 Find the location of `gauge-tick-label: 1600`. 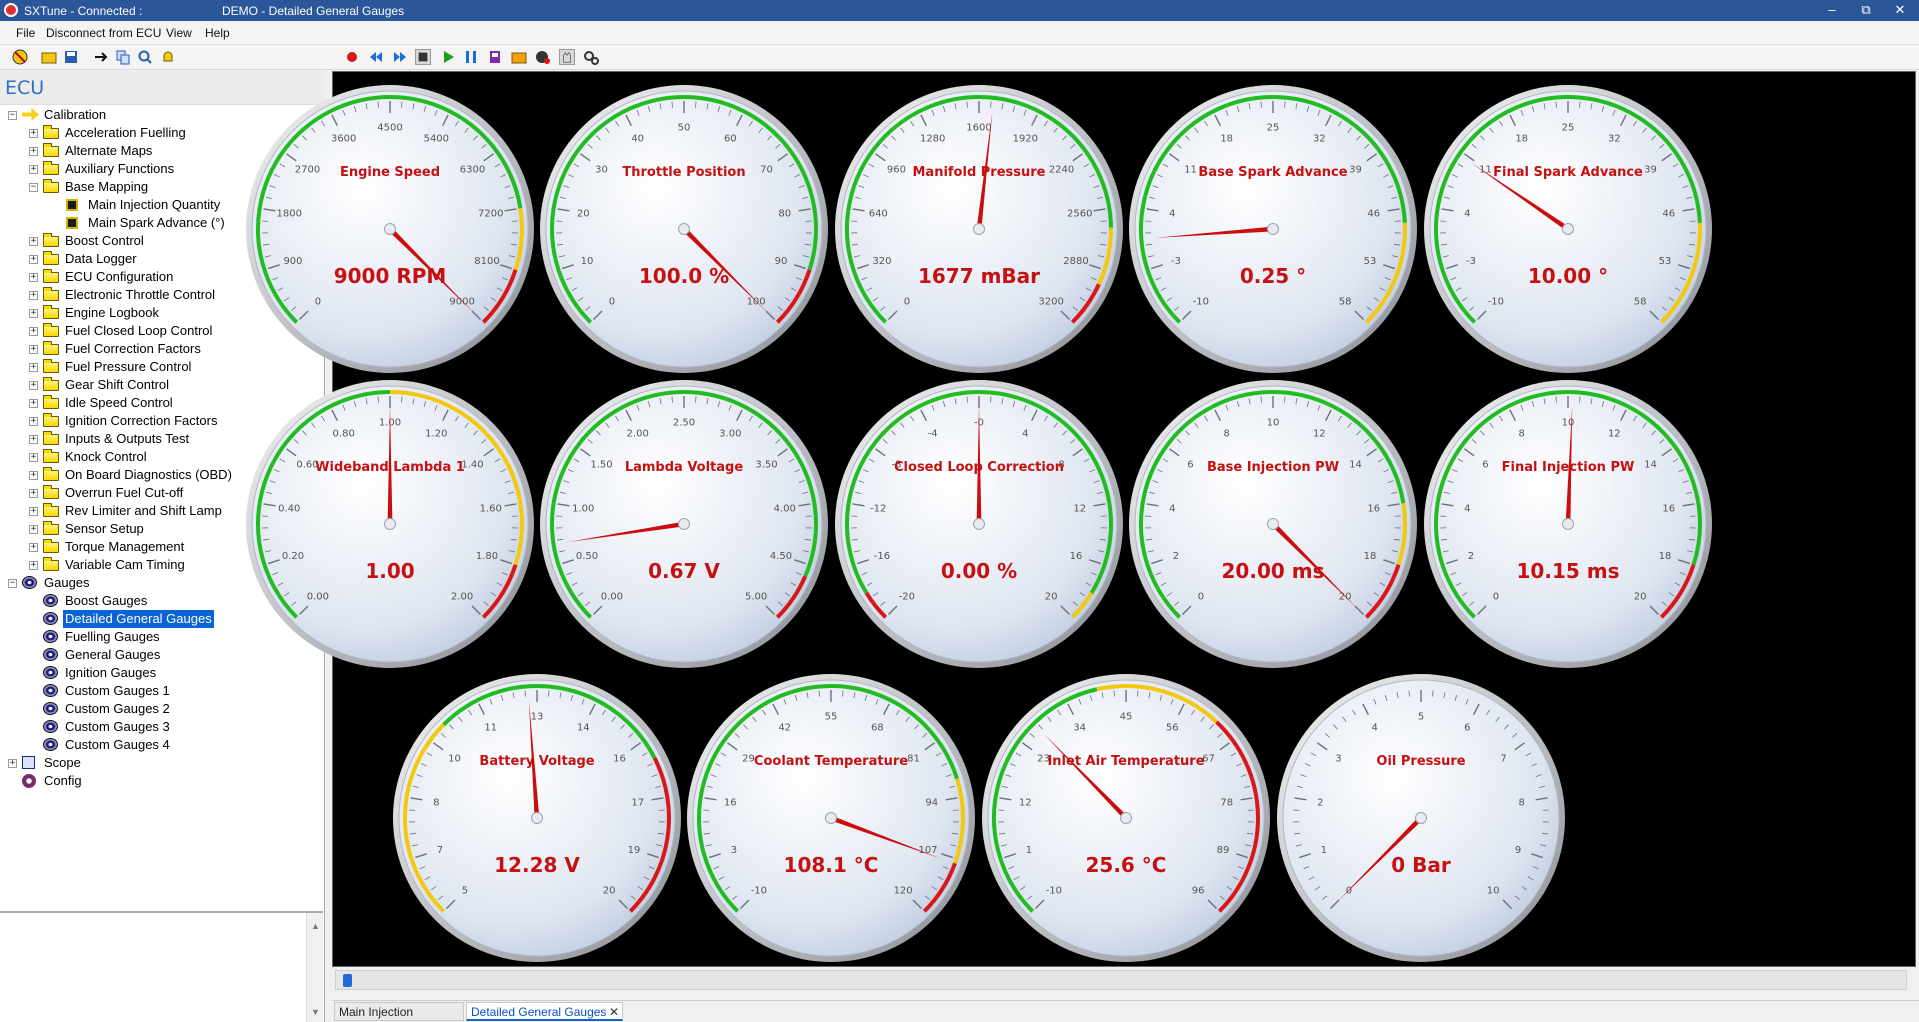

gauge-tick-label: 1600 is located at coordinates (978, 128).